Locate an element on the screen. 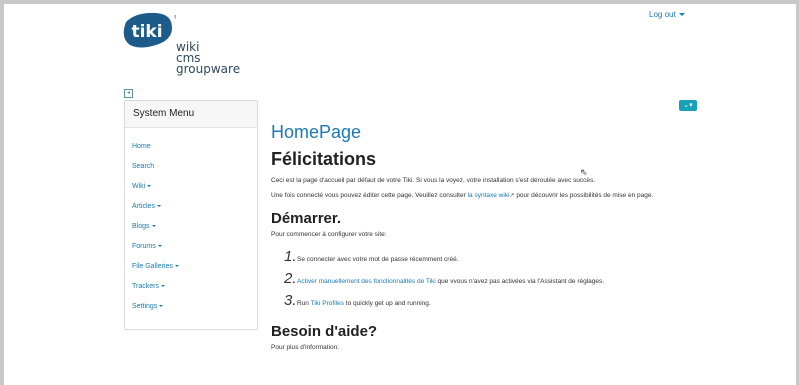  logout-dropdown: Log out is located at coordinates (667, 14).